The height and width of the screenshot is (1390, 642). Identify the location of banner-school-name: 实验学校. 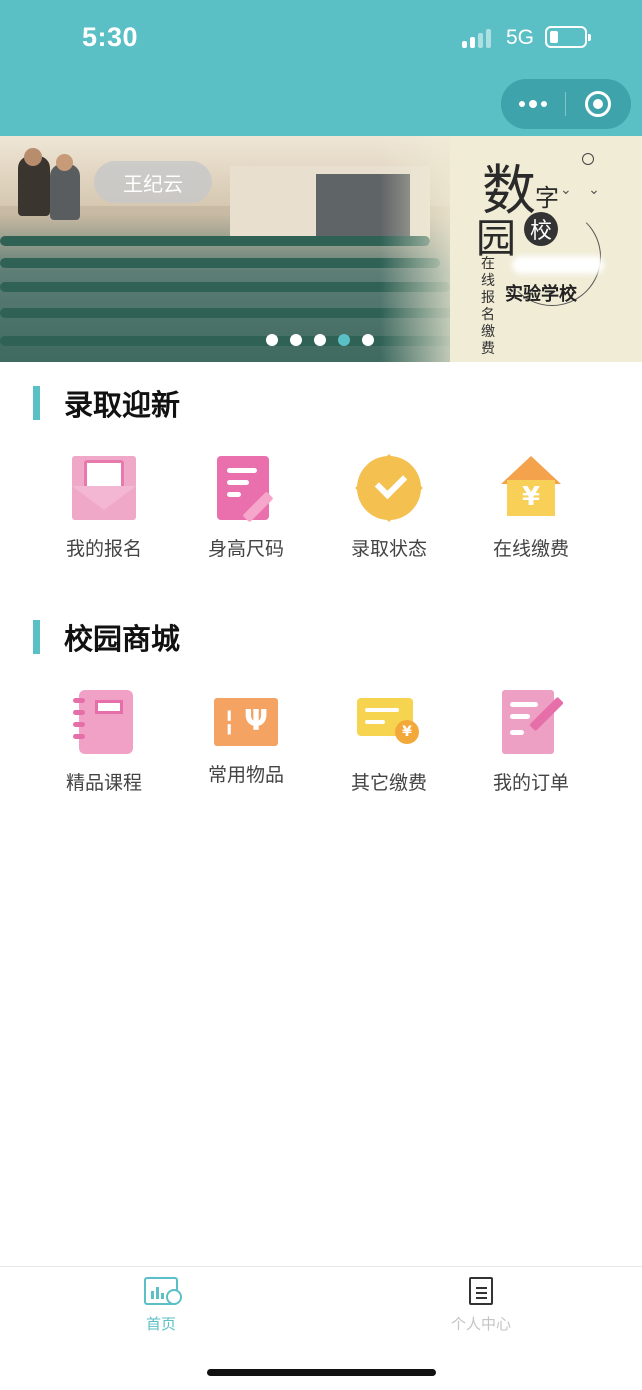
(541, 294).